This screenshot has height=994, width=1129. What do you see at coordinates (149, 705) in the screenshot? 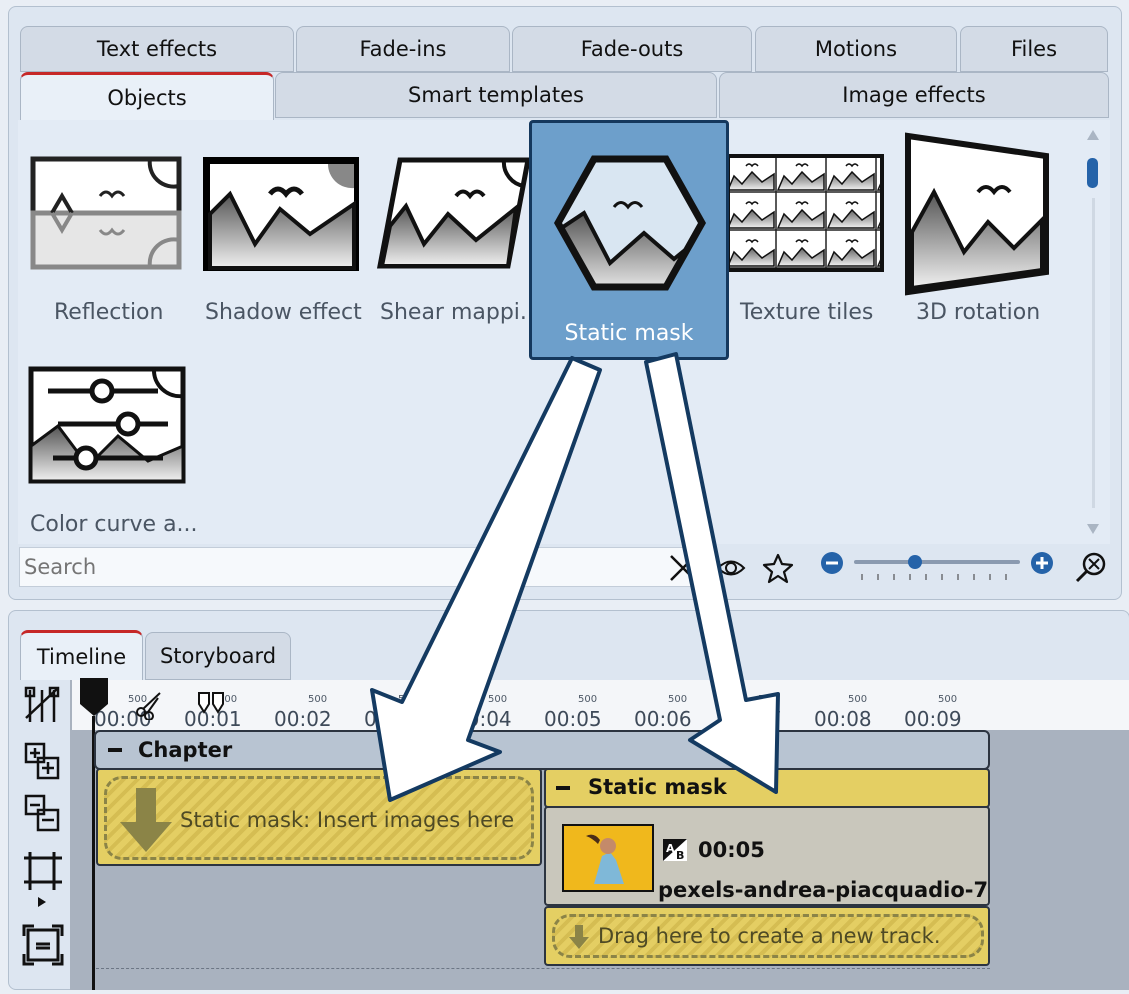
I see `scissors-icon` at bounding box center [149, 705].